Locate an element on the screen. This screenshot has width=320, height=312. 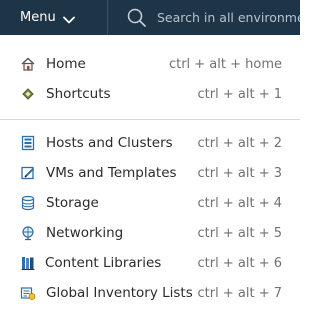
header-divider is located at coordinates (107, 17).